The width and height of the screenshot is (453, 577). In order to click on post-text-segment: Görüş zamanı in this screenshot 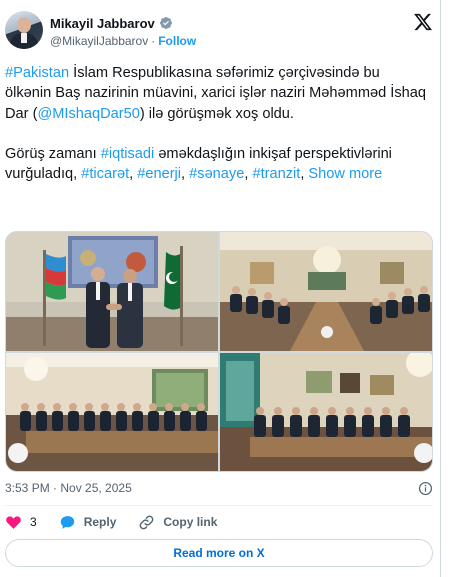, I will do `click(53, 153)`.